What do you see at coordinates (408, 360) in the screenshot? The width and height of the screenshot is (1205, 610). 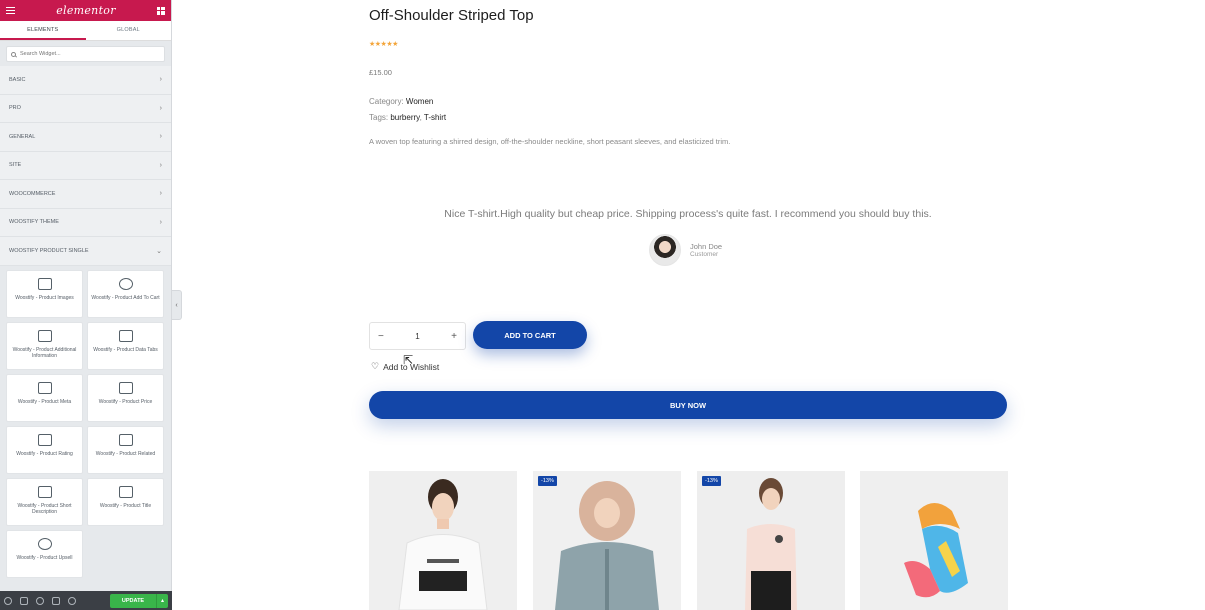 I see `mouse-pointer-icon: ⇱` at bounding box center [408, 360].